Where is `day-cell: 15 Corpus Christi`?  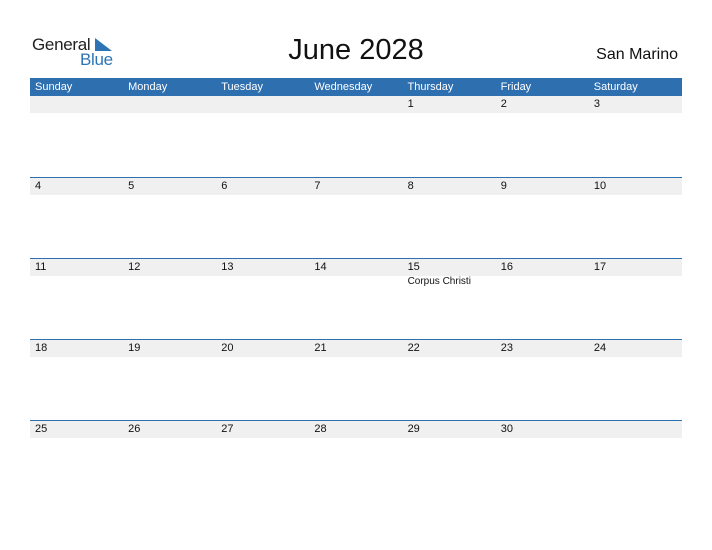 day-cell: 15 Corpus Christi is located at coordinates (449, 299).